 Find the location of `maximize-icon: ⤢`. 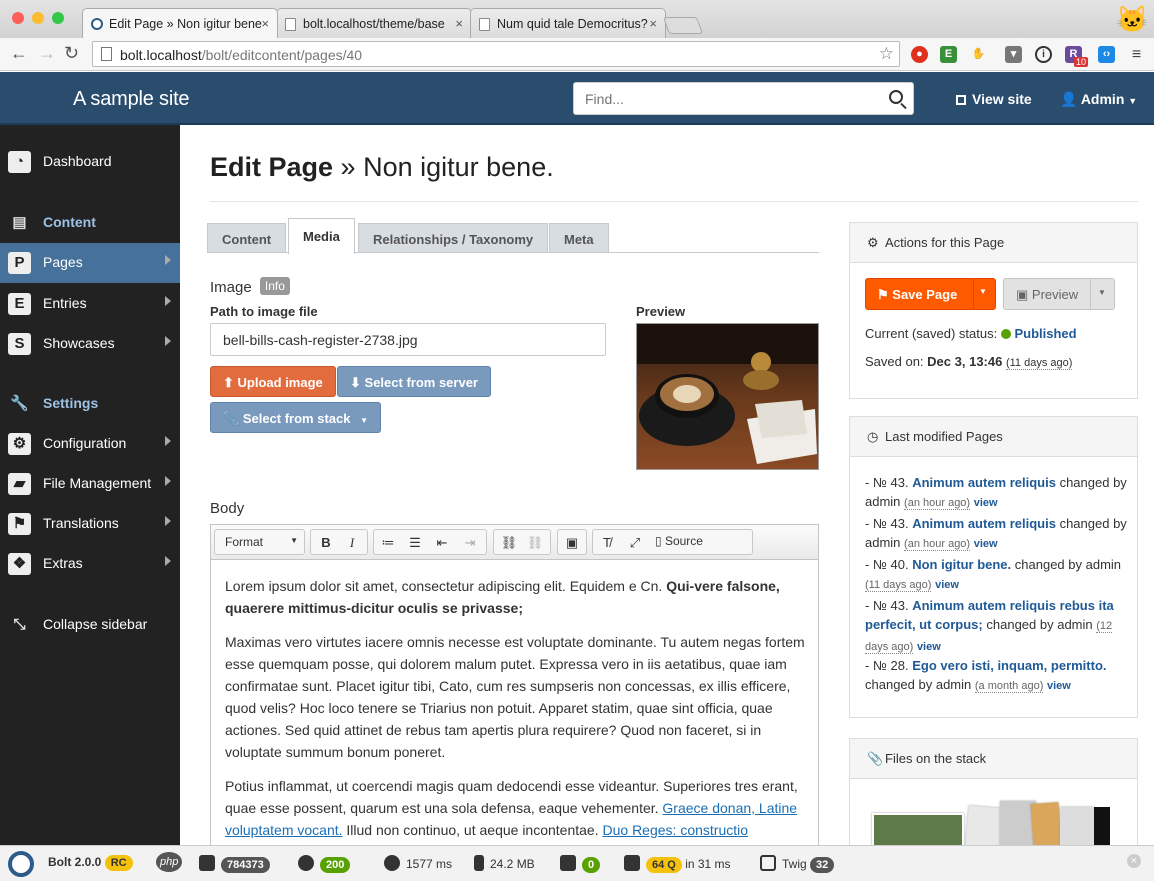

maximize-icon: ⤢ is located at coordinates (635, 543).